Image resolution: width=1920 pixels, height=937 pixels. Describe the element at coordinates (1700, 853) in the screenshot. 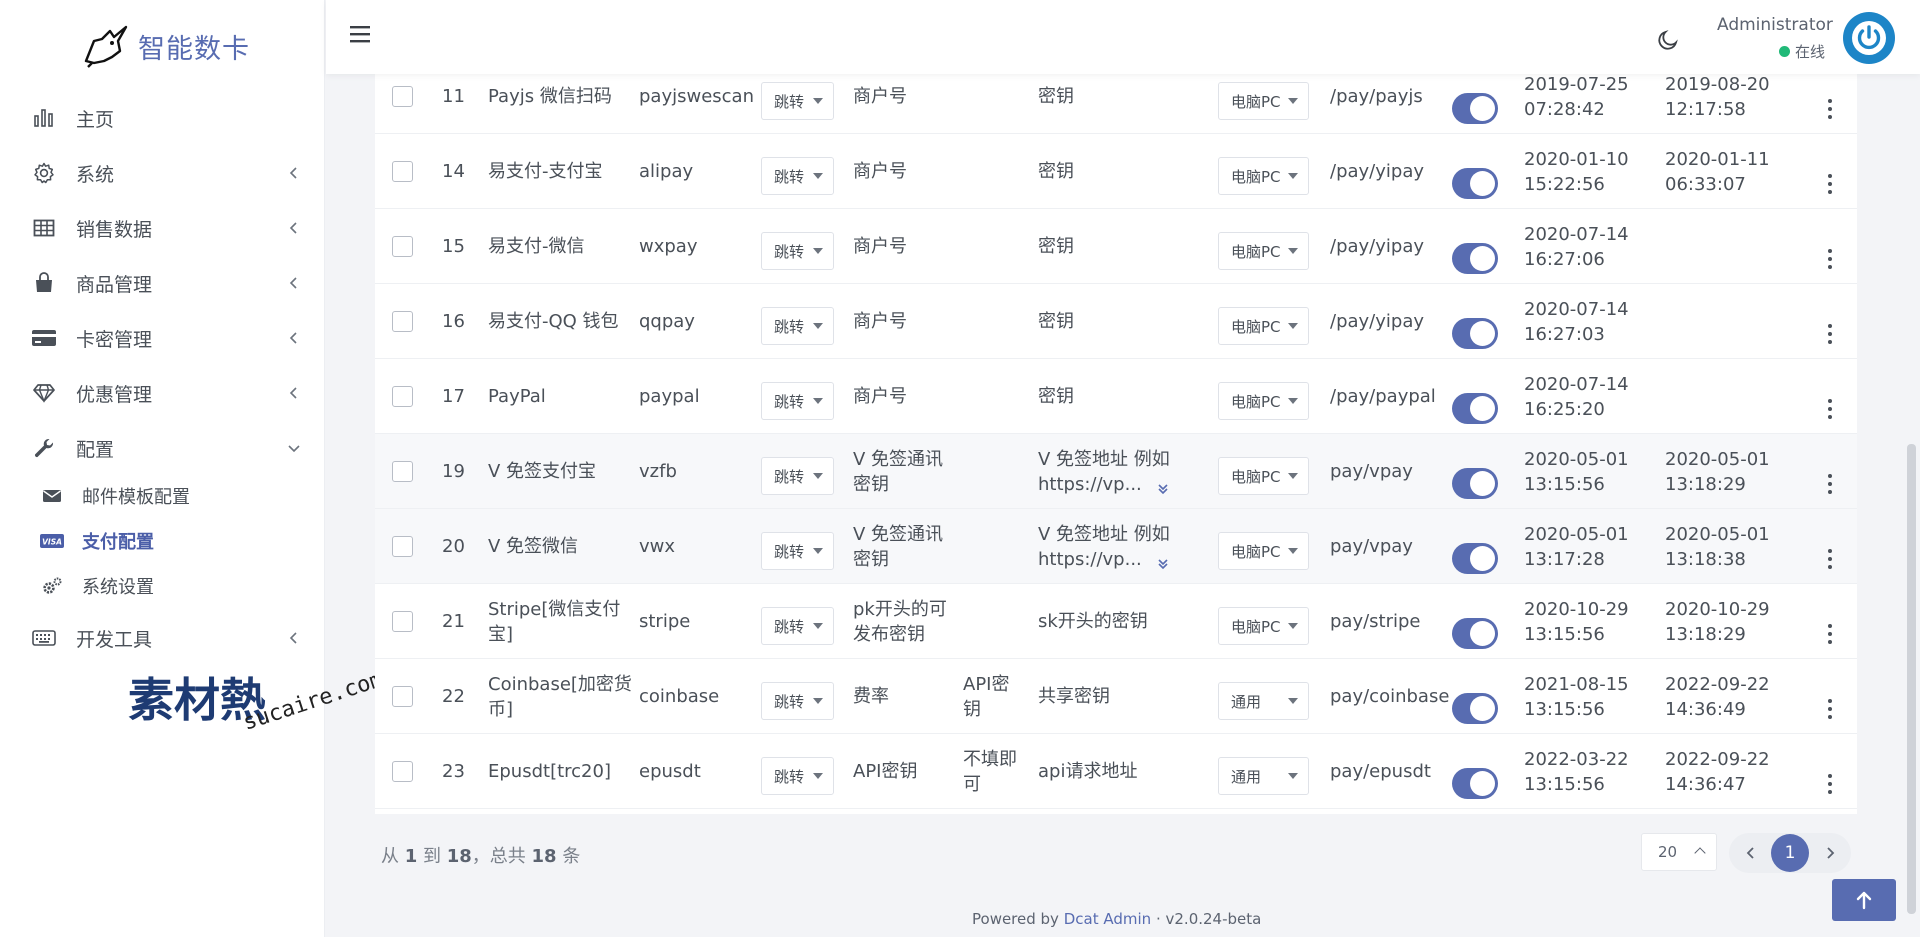

I see `chevron-up-icon` at that location.